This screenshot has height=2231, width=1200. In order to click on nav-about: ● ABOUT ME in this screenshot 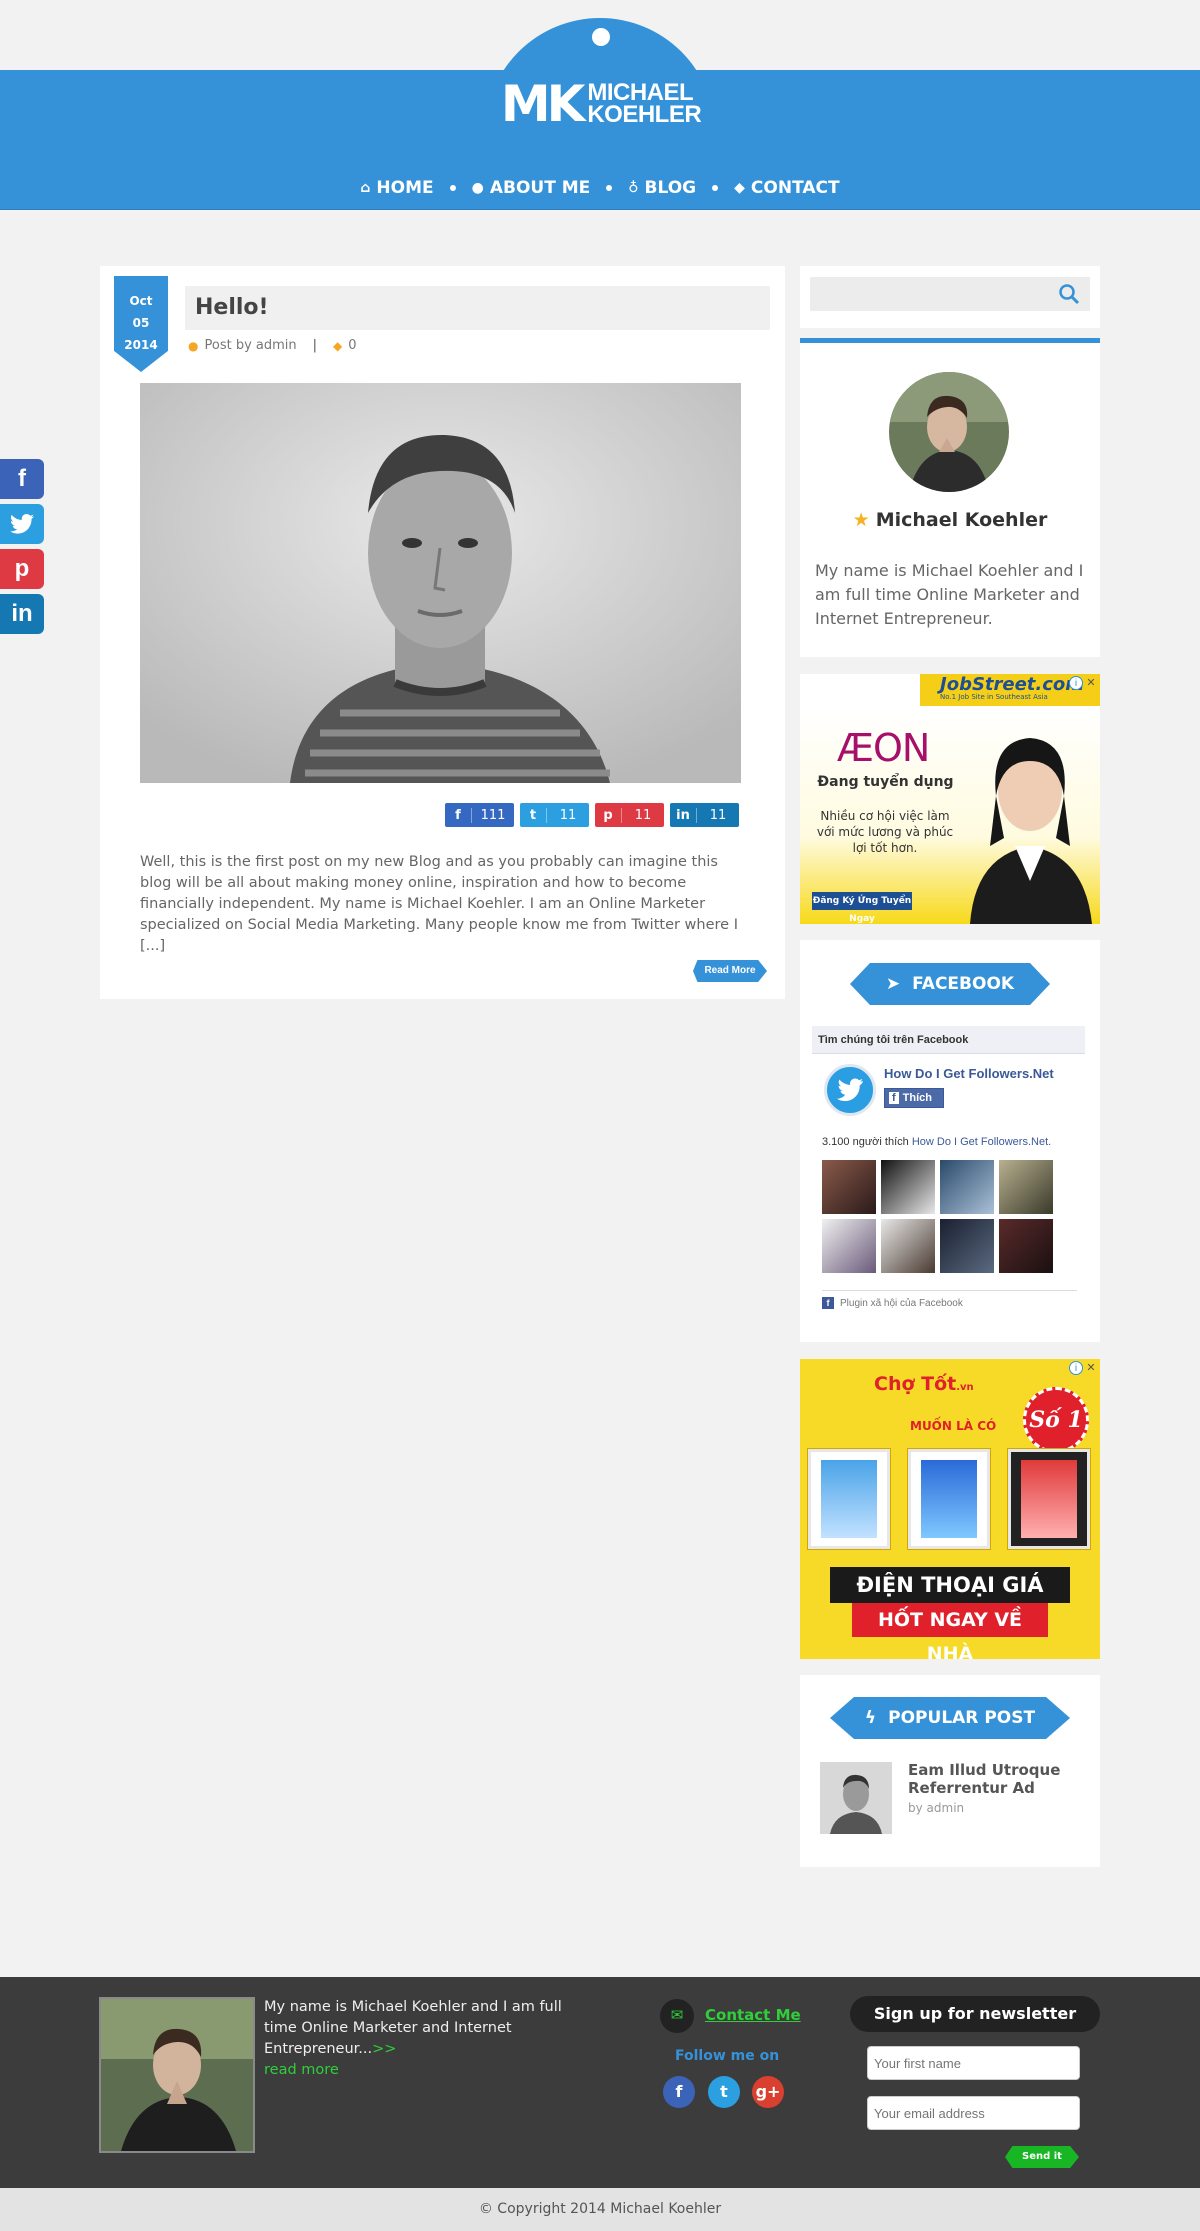, I will do `click(531, 188)`.